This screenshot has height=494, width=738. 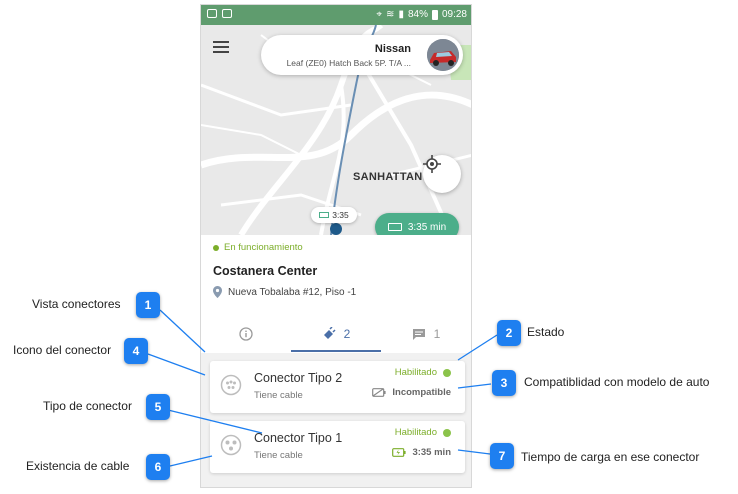 I want to click on annotation-label-7: Tiempo de carga en ese conector, so click(x=610, y=457).